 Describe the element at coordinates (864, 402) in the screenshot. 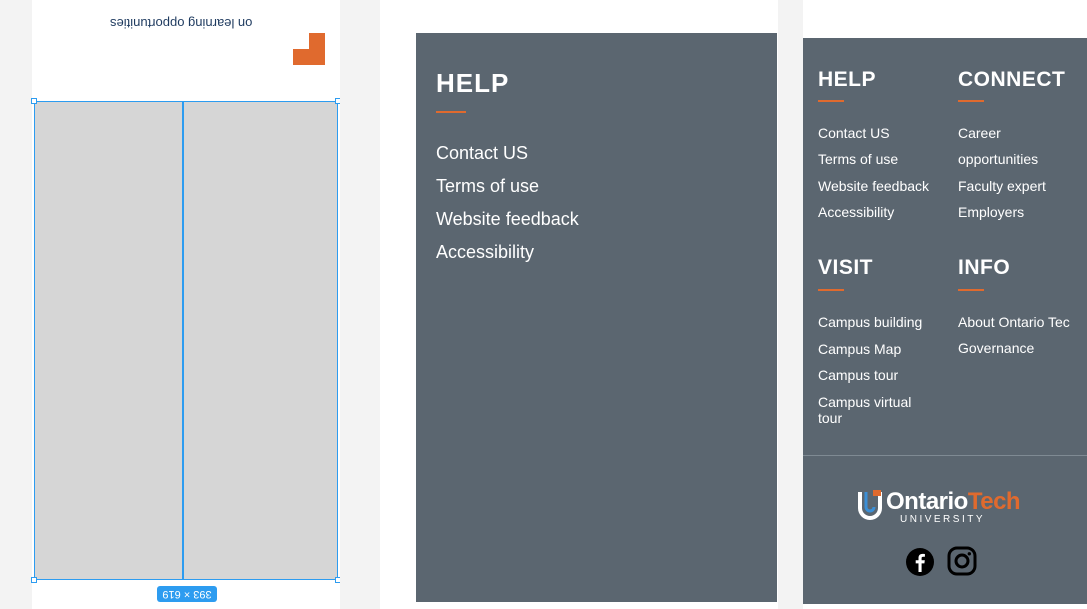

I see `link-campus-virtual-tour: Campus virtual` at that location.